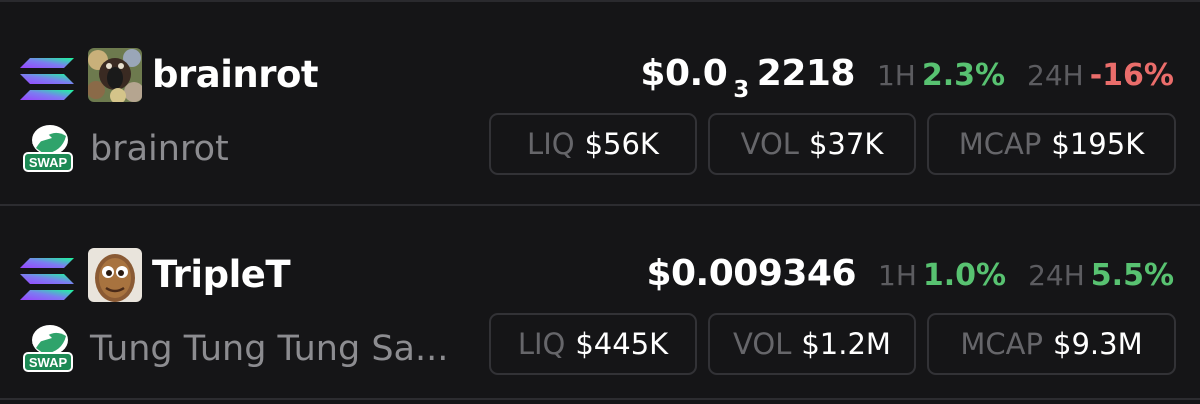 The image size is (1200, 404). I want to click on volume-stat: VOL $37K, so click(812, 144).